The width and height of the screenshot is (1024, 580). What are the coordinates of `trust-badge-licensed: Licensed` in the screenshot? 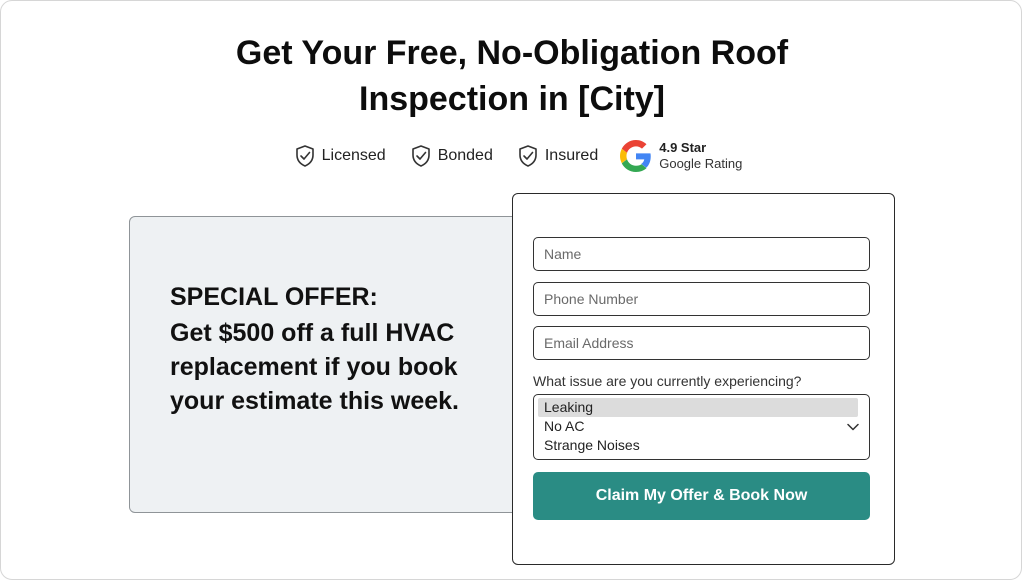 It's located at (340, 156).